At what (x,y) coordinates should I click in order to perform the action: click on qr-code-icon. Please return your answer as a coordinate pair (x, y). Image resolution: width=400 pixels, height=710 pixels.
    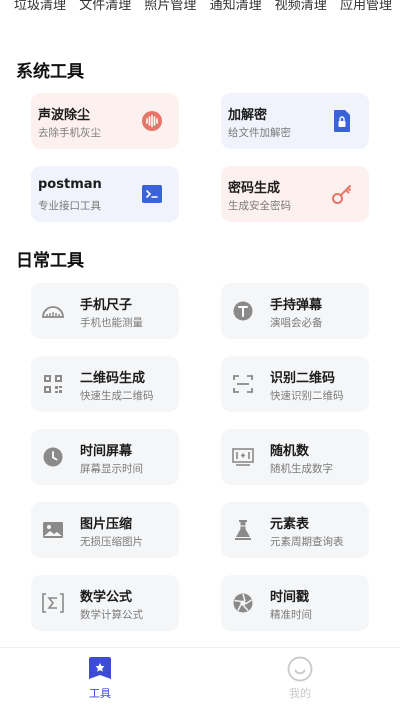
    Looking at the image, I should click on (53, 384).